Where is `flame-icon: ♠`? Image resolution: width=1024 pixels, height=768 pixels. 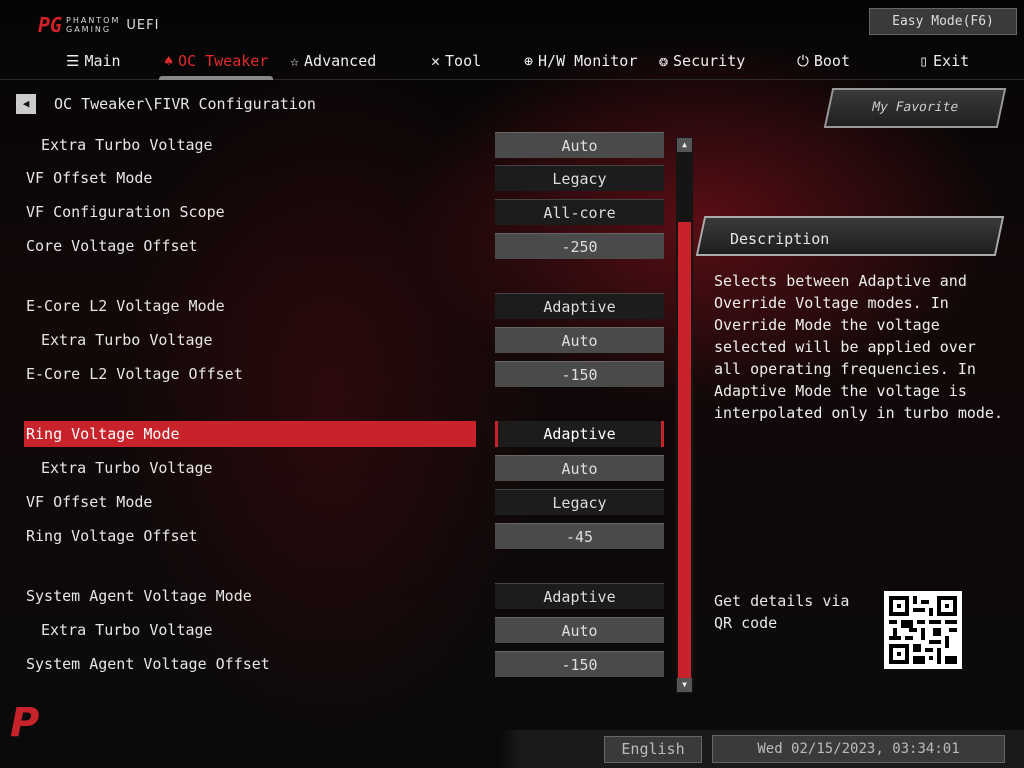
flame-icon: ♠ is located at coordinates (169, 61).